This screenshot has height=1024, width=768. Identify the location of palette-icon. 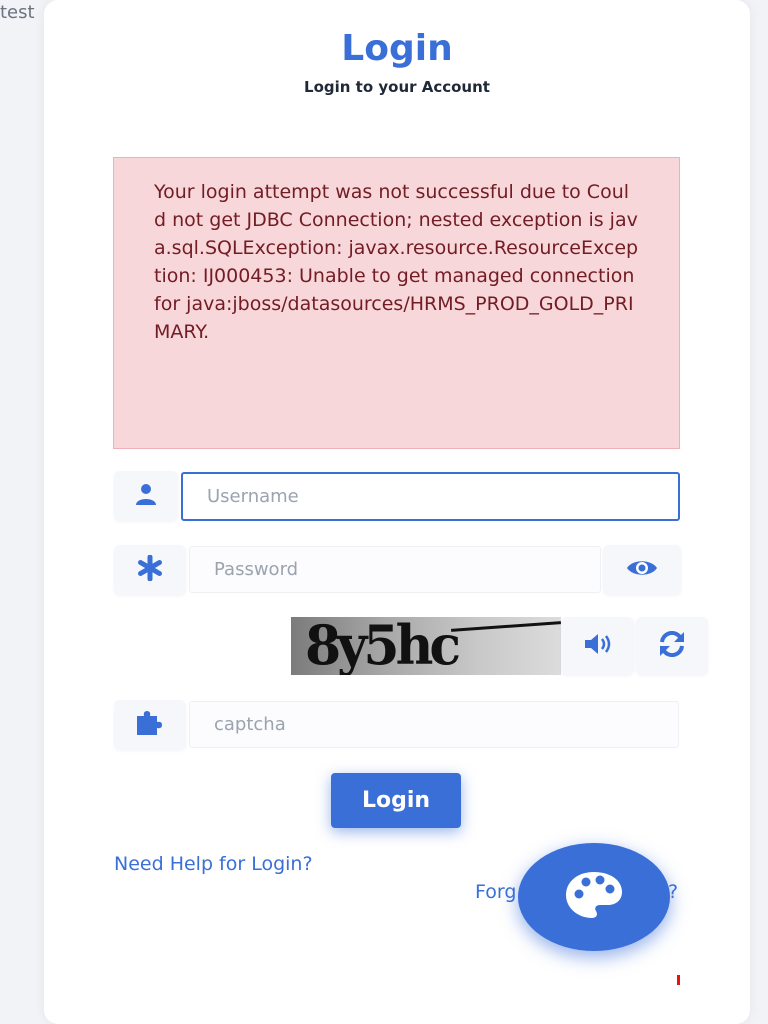
(594, 897).